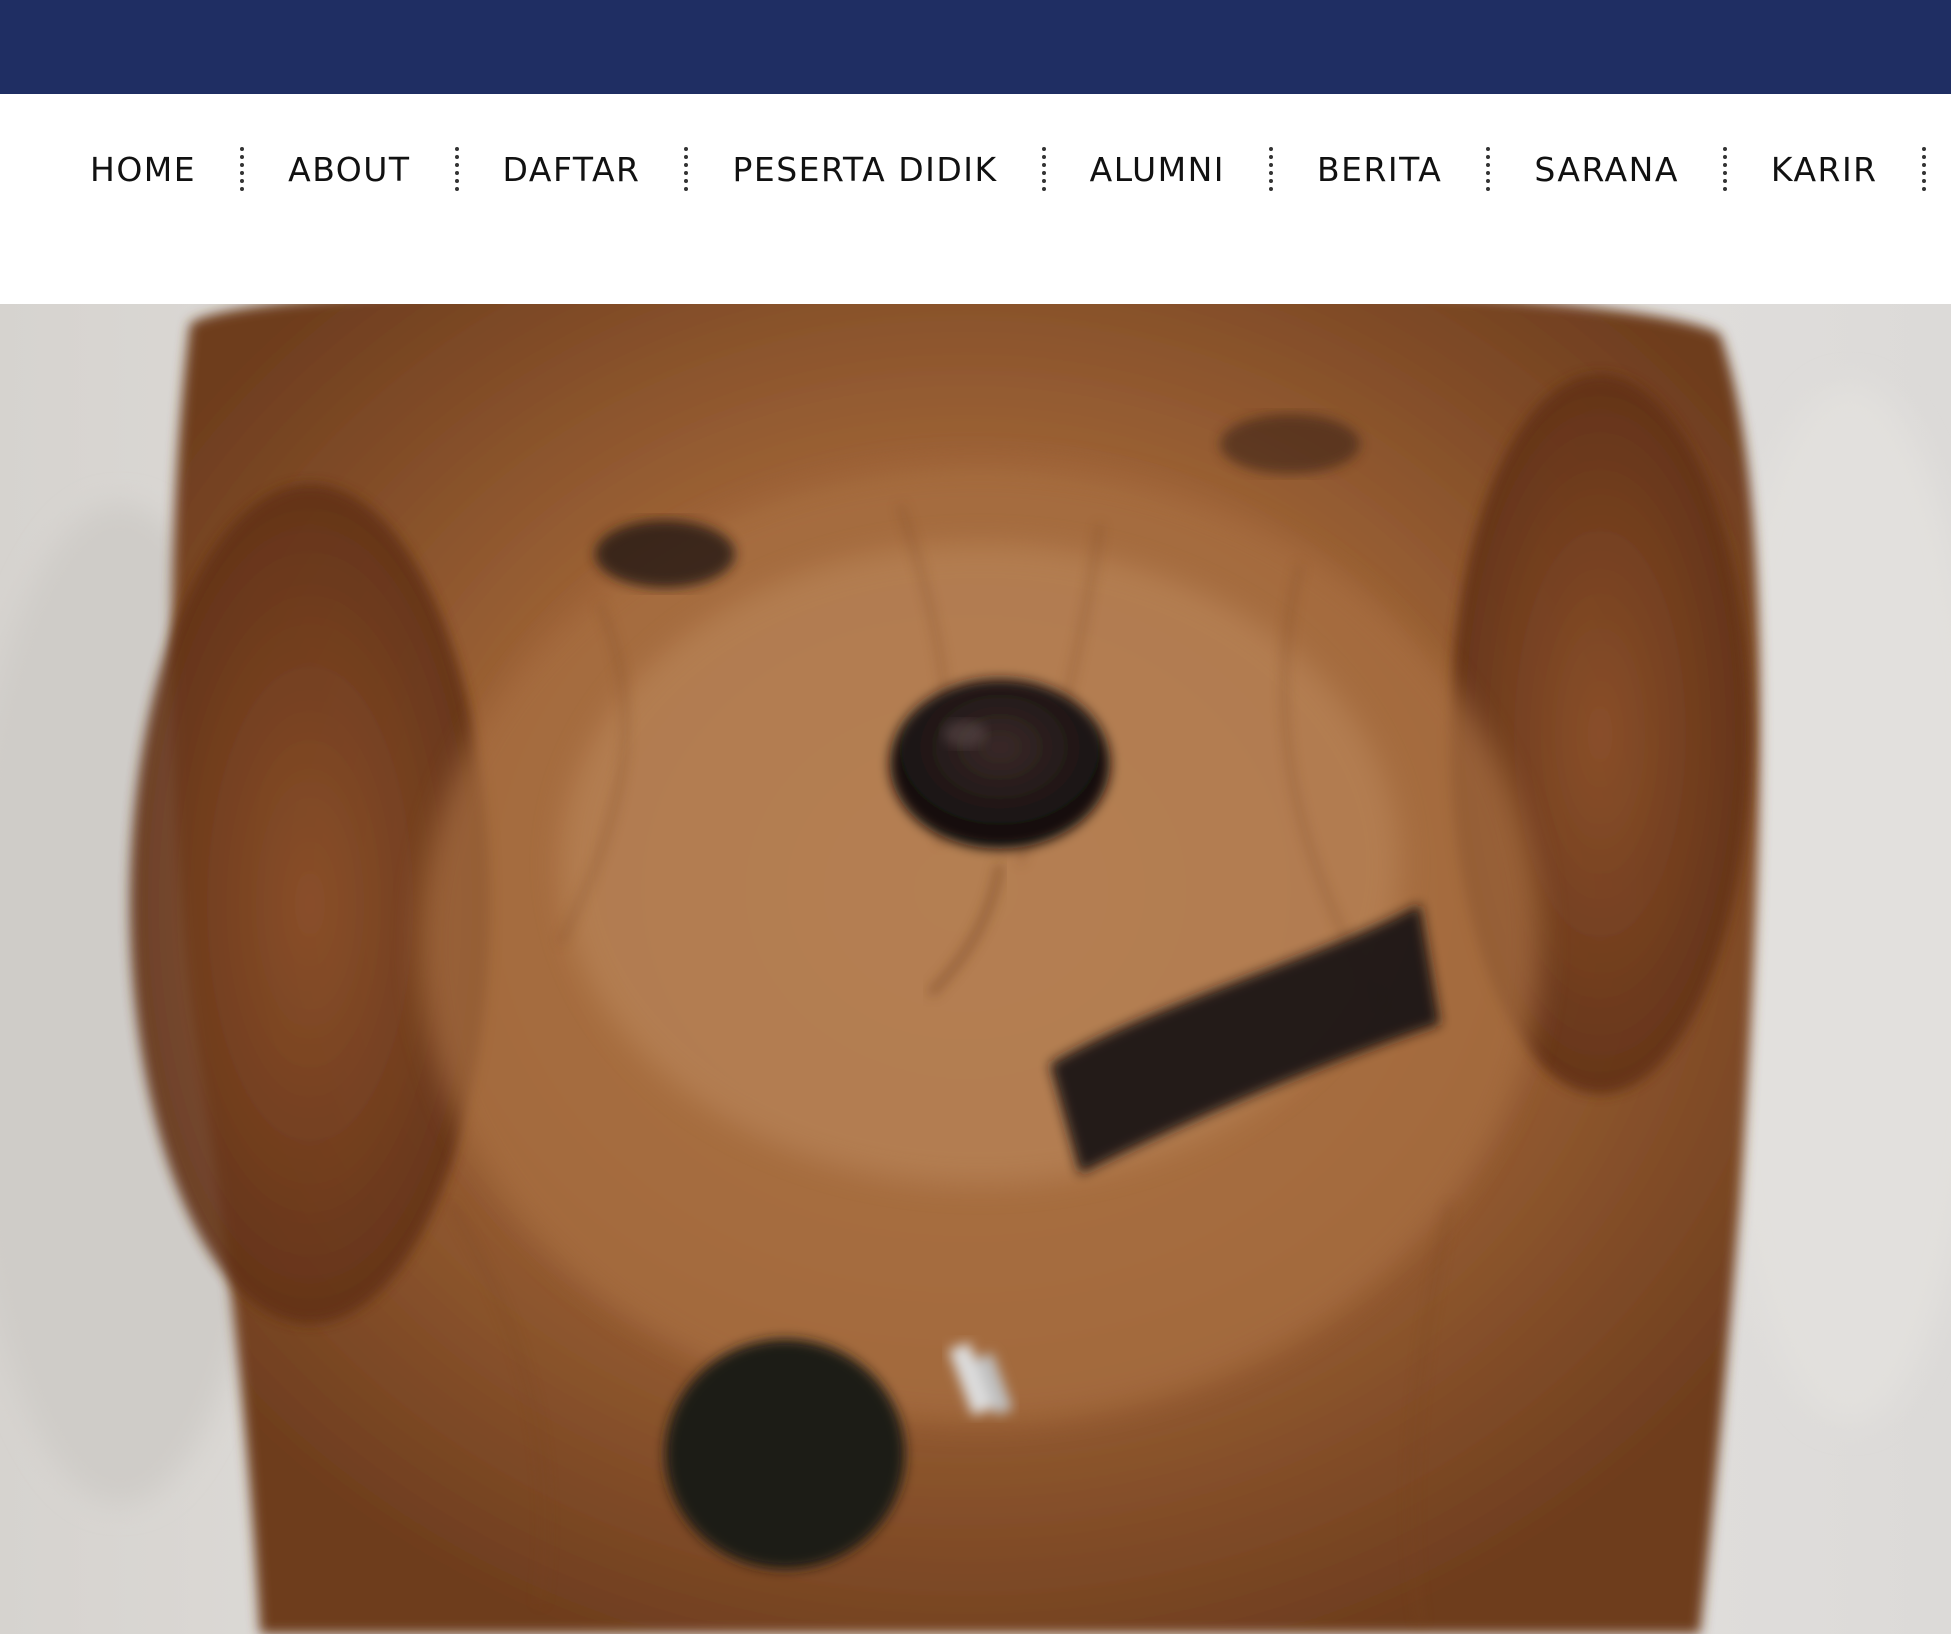 Image resolution: width=1951 pixels, height=1634 pixels. I want to click on nav-item-home: HOME, so click(189, 169).